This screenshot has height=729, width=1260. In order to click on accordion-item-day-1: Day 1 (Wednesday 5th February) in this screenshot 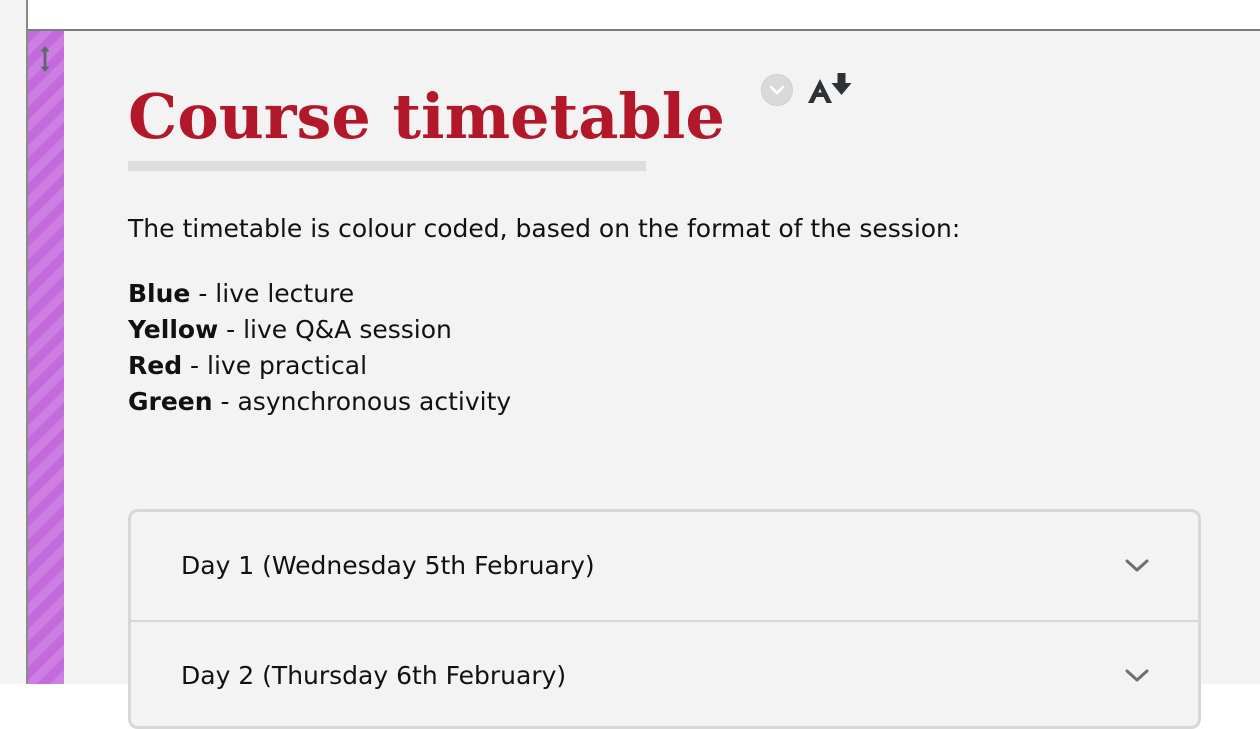, I will do `click(664, 567)`.